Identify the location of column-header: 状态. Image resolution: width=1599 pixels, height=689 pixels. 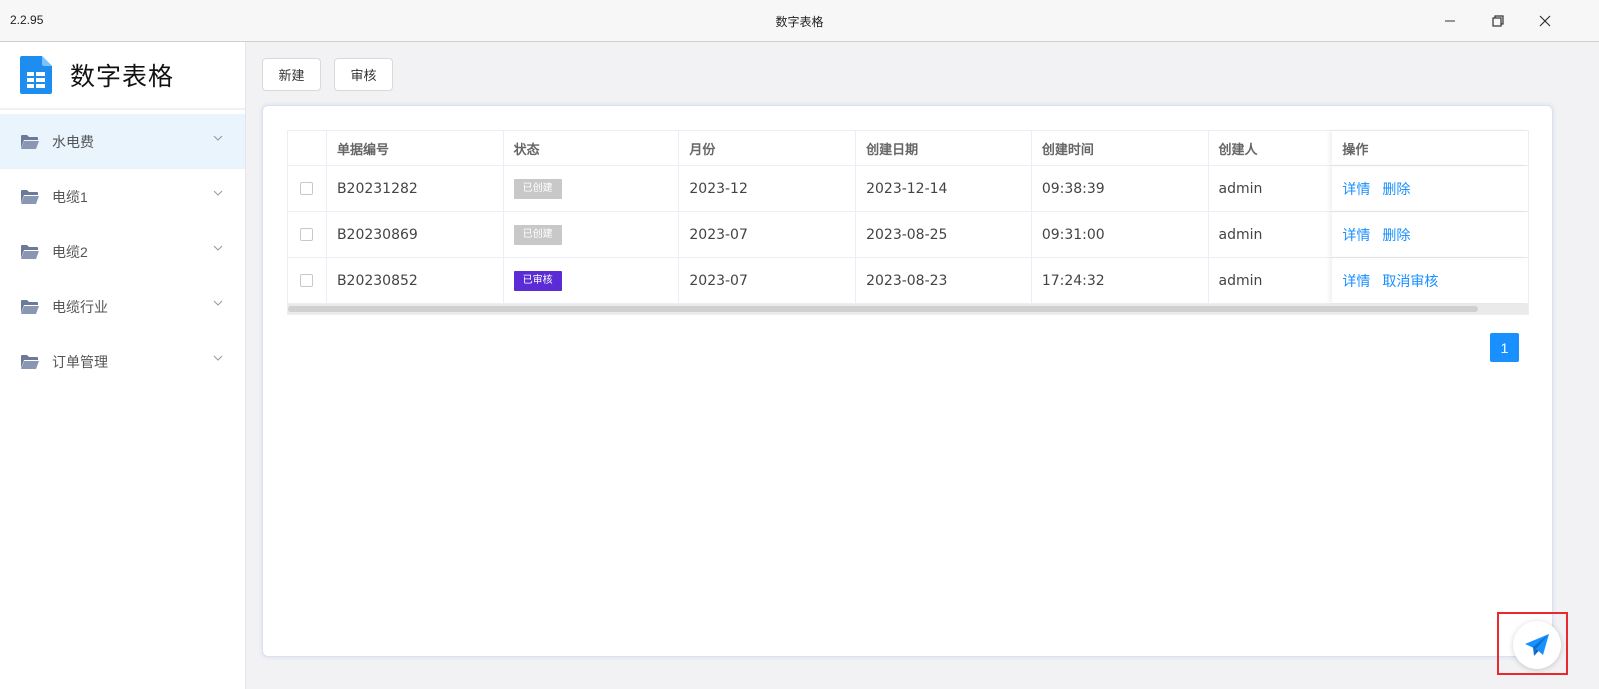
(592, 148).